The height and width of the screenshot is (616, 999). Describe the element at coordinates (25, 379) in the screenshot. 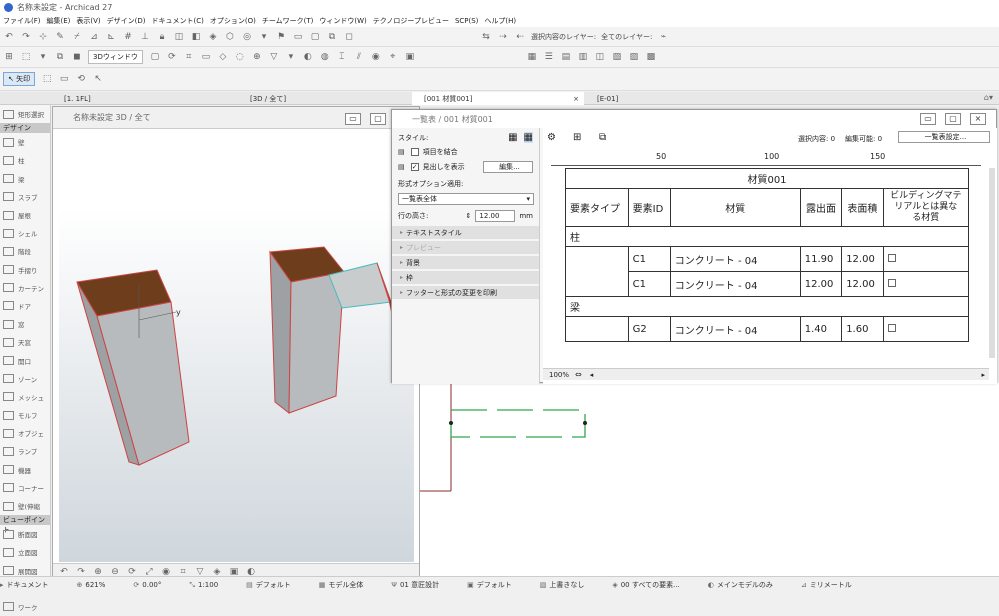

I see `tool-item: ゾーン` at that location.